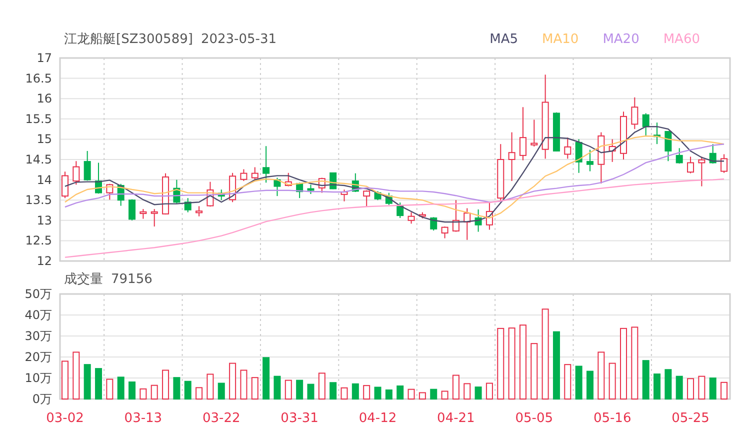  I want to click on y-axis-label: 12.5, so click(38, 241).